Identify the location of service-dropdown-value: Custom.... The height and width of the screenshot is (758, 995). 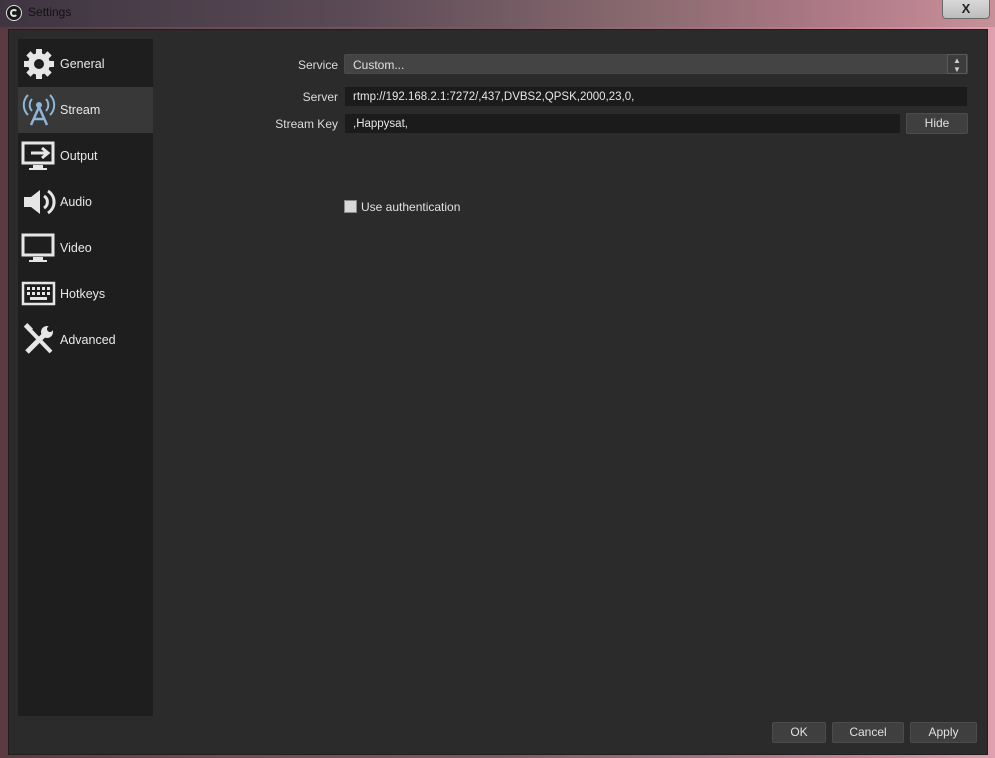
(379, 65).